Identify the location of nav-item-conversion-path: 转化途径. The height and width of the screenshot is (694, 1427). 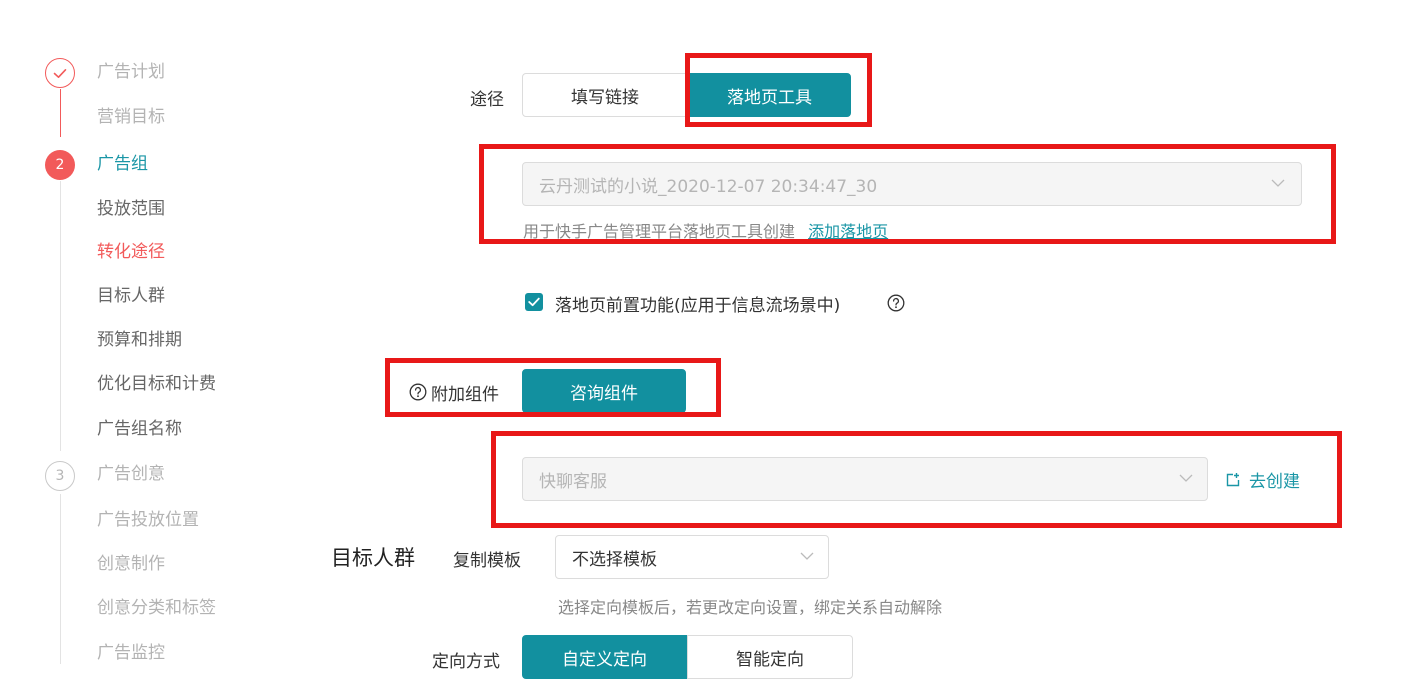
(131, 252).